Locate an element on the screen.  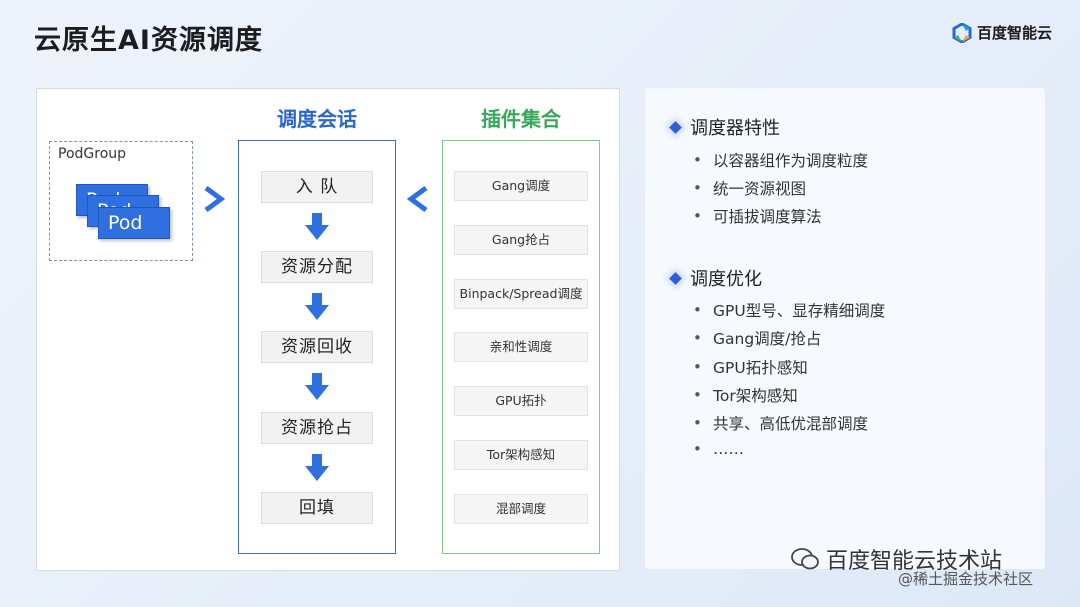
plugin-item: 混部调度 is located at coordinates (521, 509).